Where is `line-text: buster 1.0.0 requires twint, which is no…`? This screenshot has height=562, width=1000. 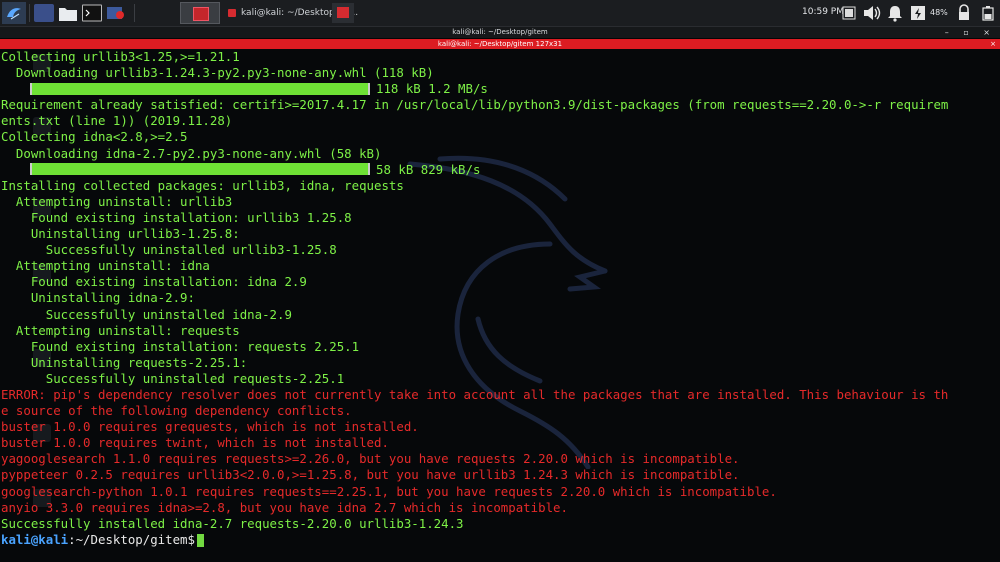
line-text: buster 1.0.0 requires twint, which is no… is located at coordinates (195, 443).